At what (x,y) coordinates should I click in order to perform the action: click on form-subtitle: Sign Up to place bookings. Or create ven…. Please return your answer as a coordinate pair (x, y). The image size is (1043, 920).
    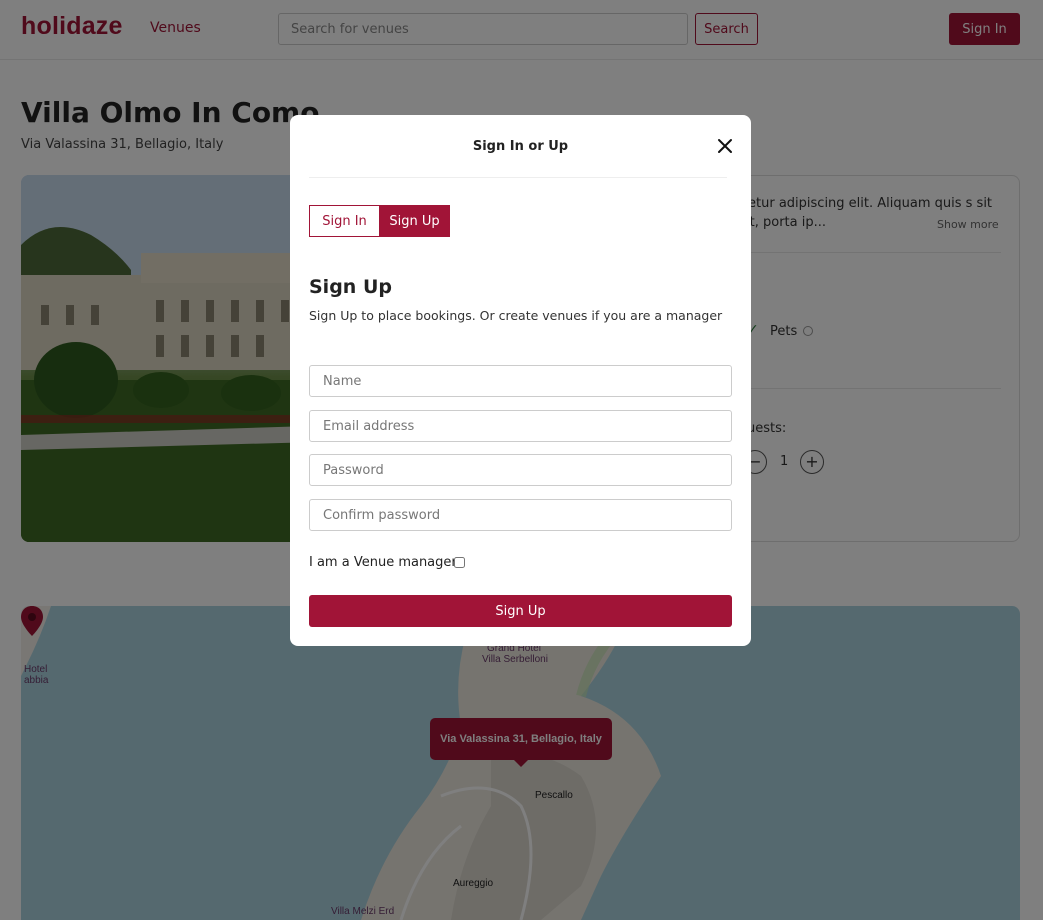
    Looking at the image, I should click on (516, 315).